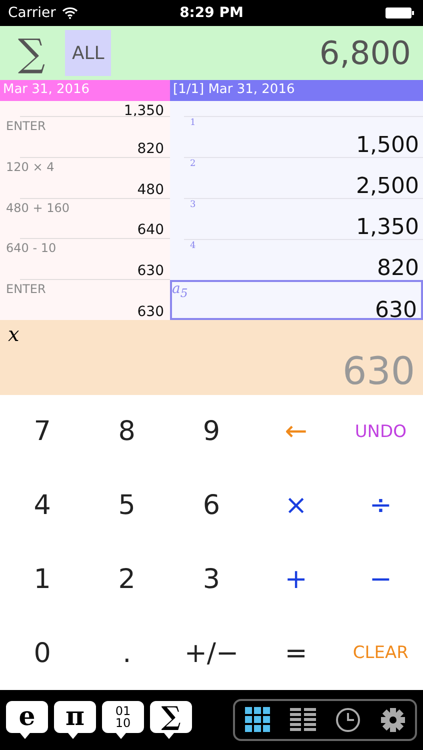  I want to click on history-expression: 120 × 4, so click(31, 167).